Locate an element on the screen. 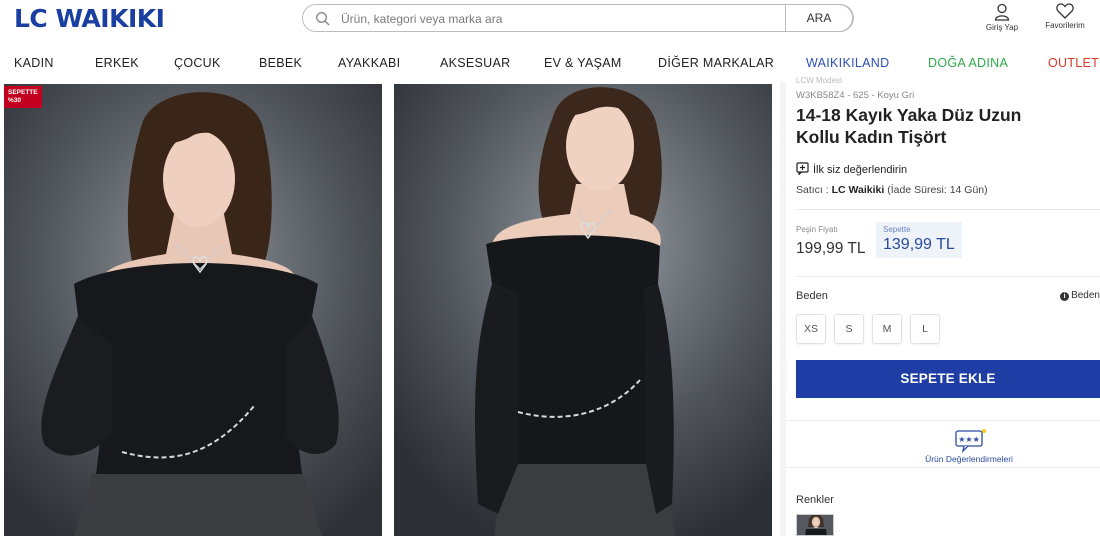 This screenshot has height=536, width=1100. rating-stars-icon: ★★★ is located at coordinates (970, 441).